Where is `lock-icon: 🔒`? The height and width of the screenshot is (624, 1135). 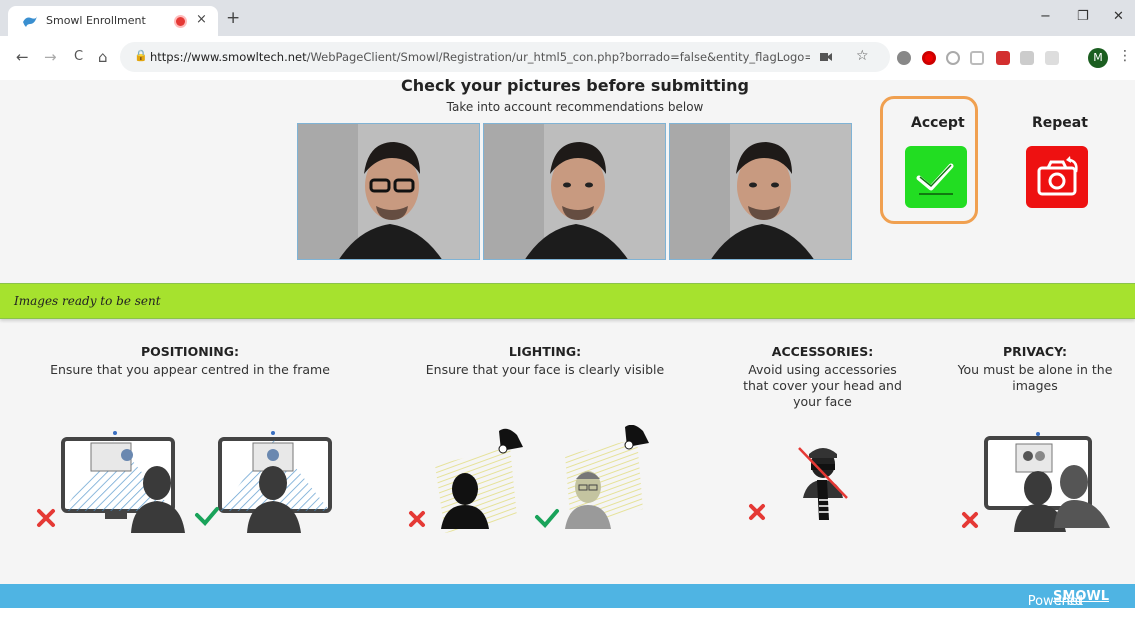 lock-icon: 🔒 is located at coordinates (141, 55).